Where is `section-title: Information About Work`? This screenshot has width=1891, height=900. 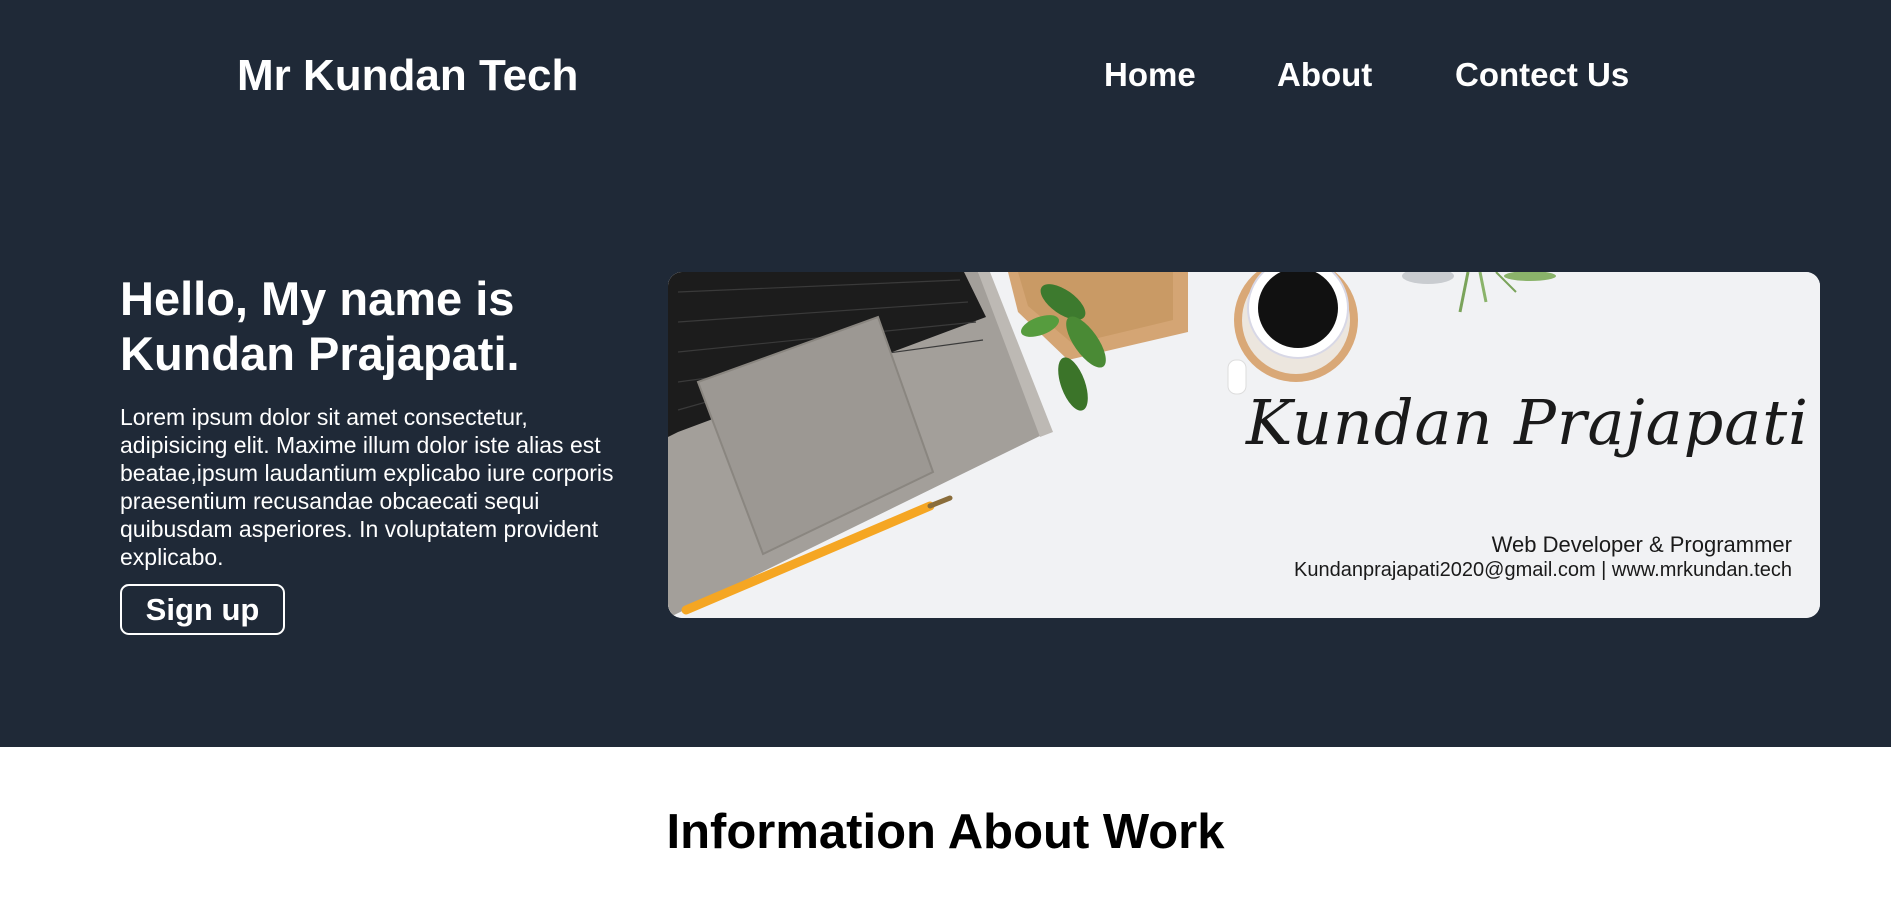
section-title: Information About Work is located at coordinates (945, 832).